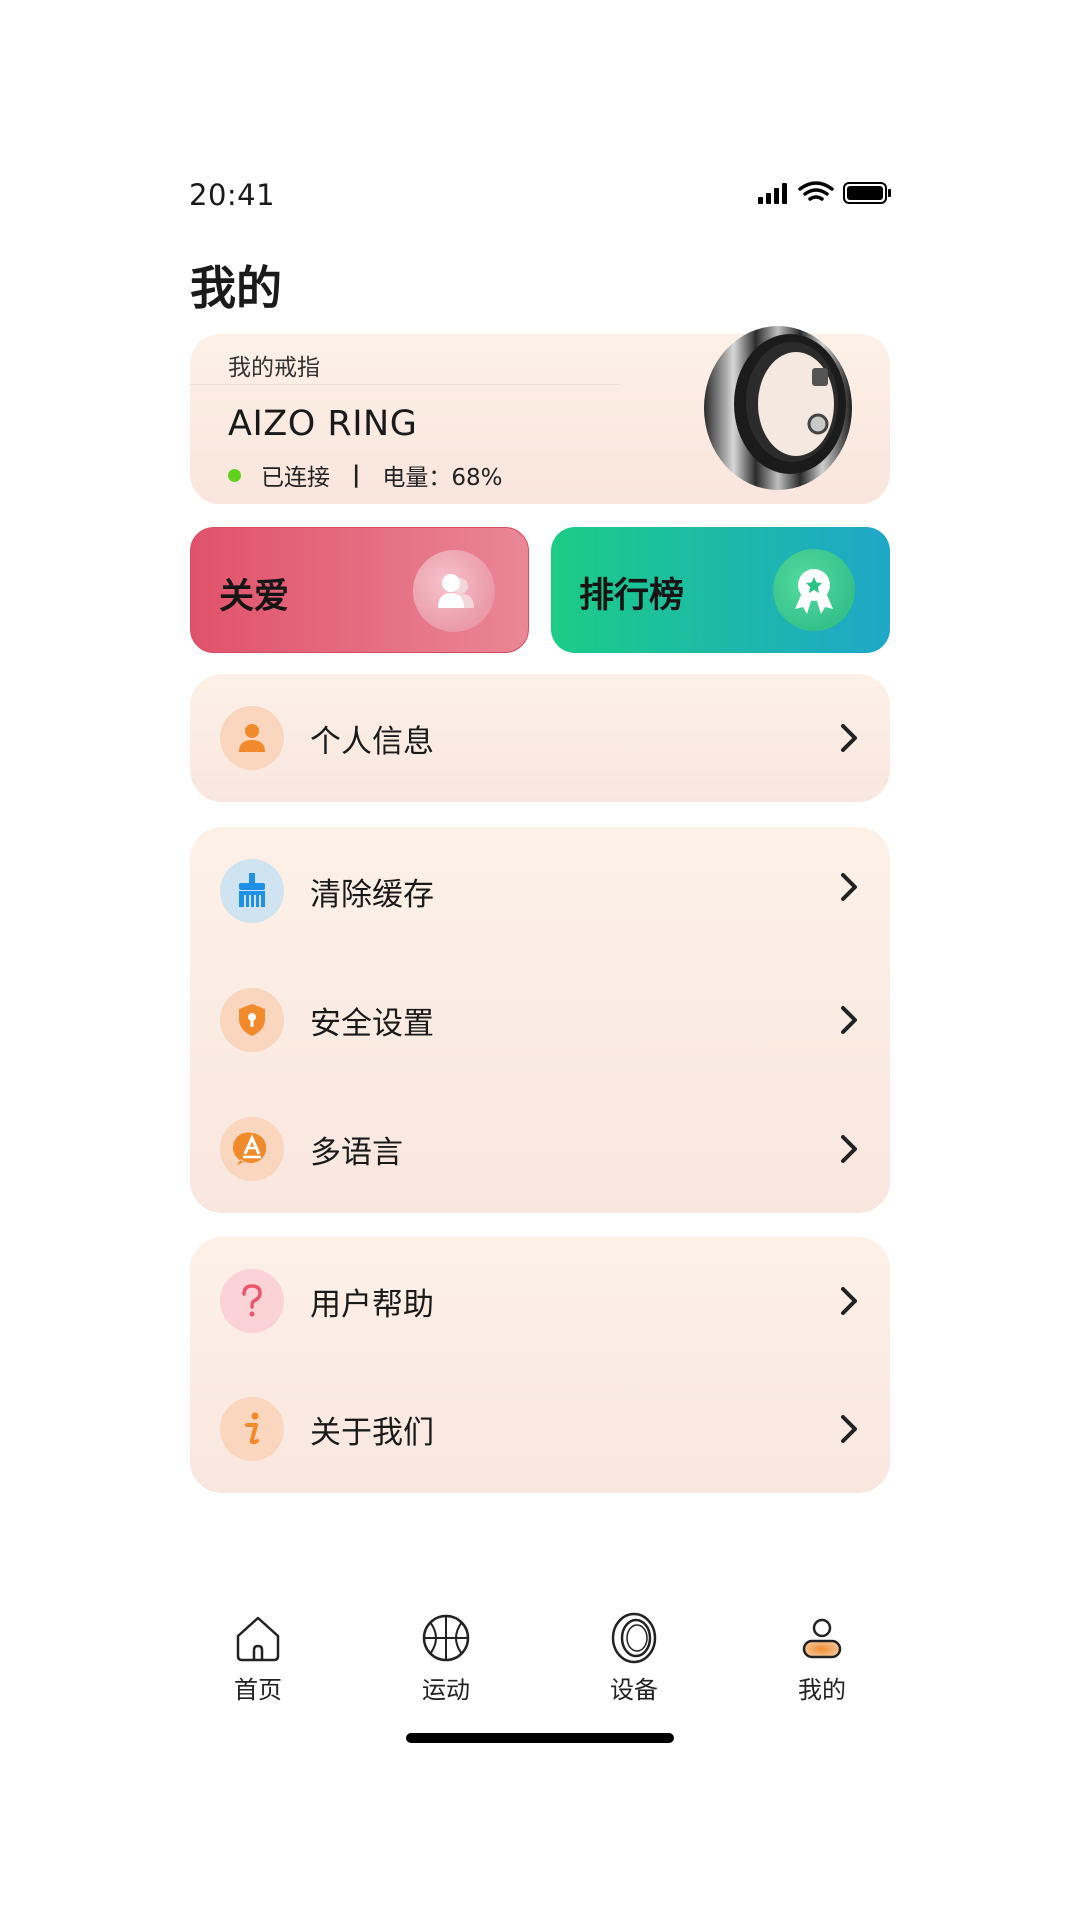 The width and height of the screenshot is (1080, 1920). I want to click on info-icon, so click(252, 1429).